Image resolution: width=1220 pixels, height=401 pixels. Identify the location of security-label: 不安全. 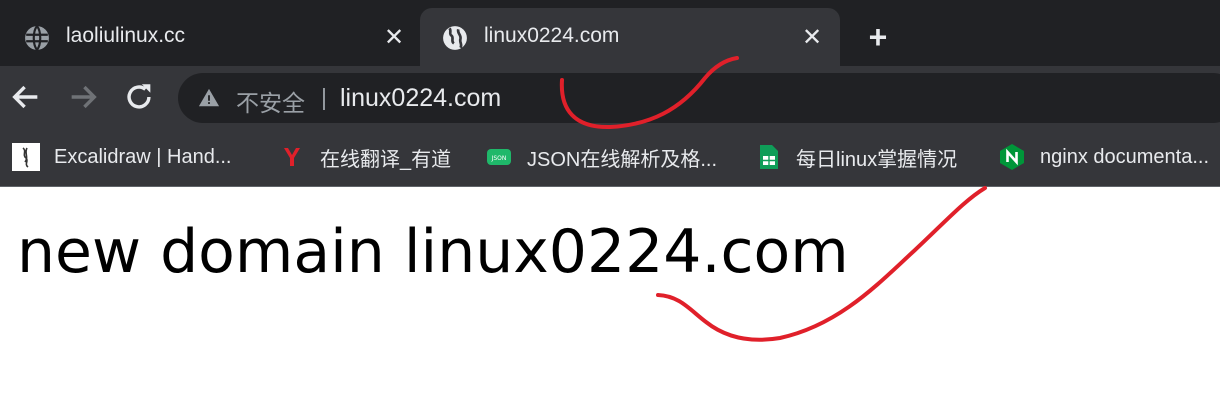
(270, 101).